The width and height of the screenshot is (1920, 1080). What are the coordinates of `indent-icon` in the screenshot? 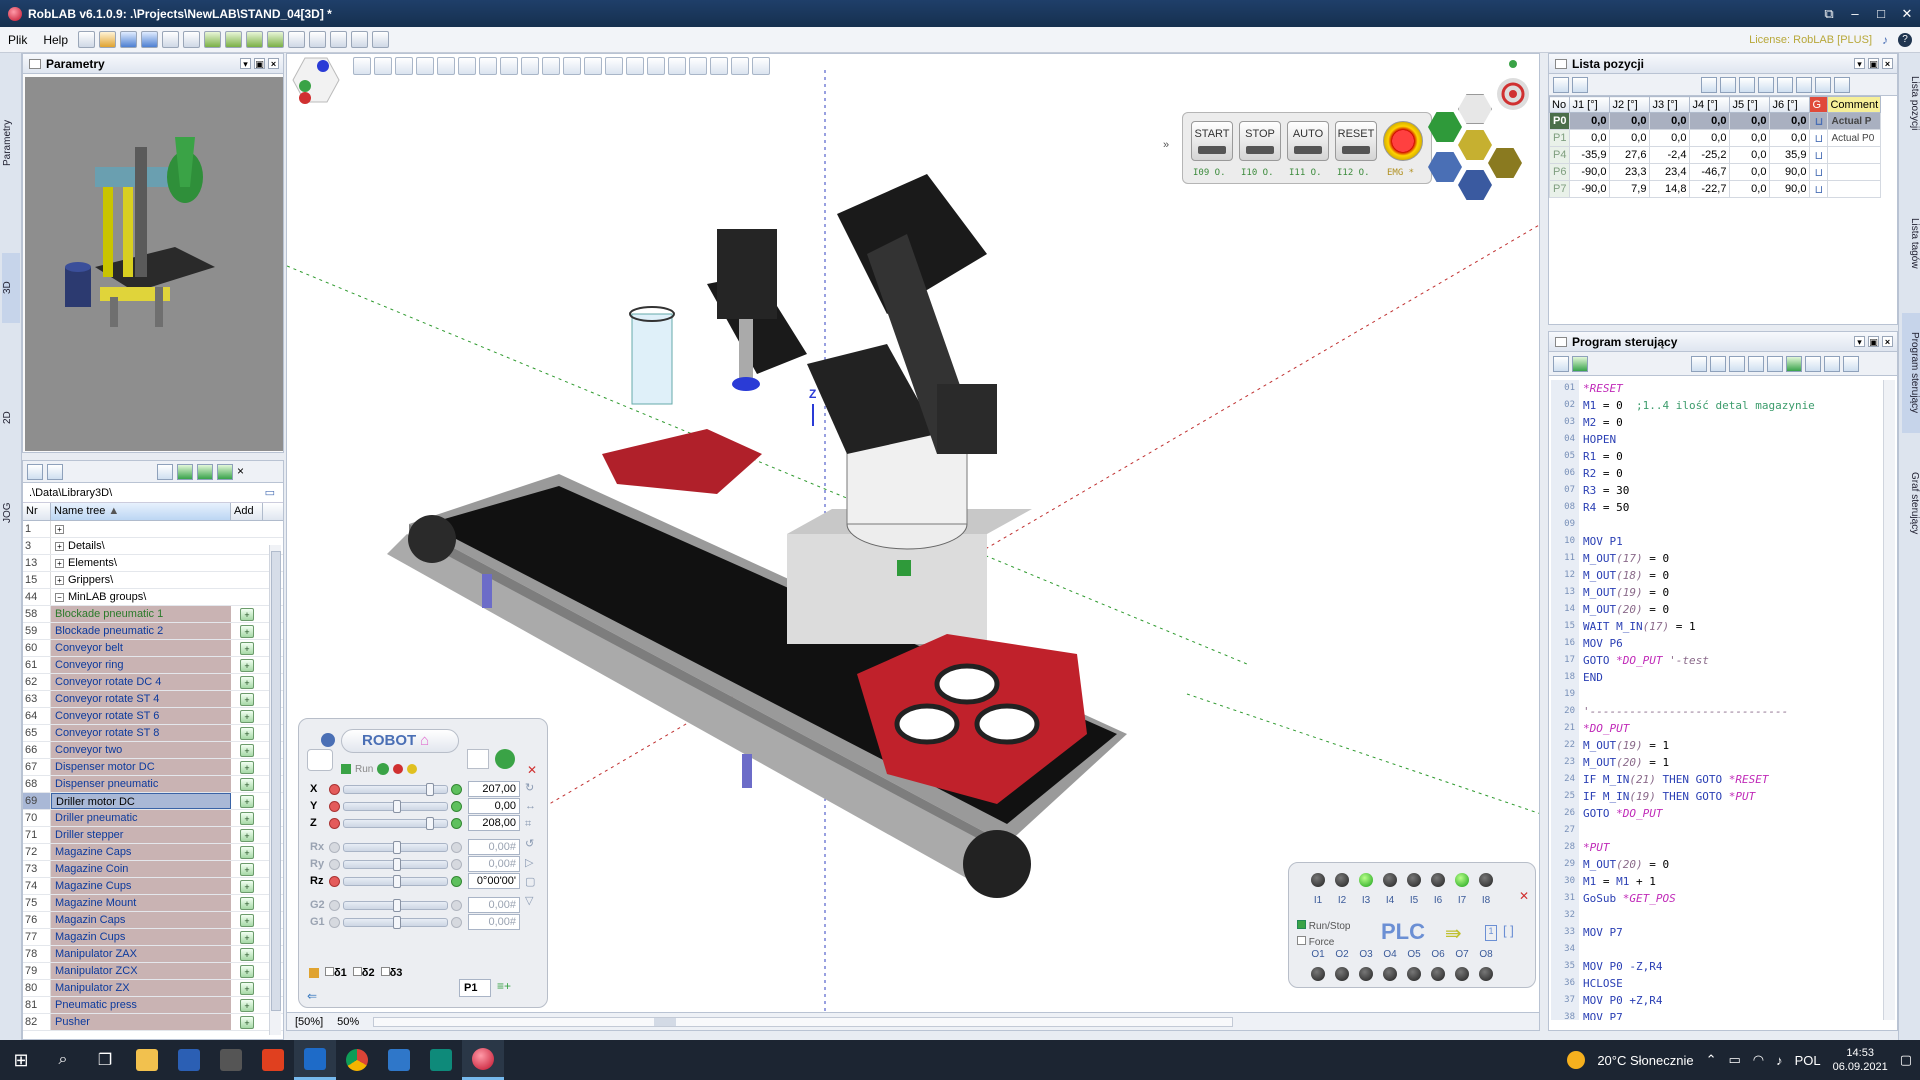 It's located at (1832, 363).